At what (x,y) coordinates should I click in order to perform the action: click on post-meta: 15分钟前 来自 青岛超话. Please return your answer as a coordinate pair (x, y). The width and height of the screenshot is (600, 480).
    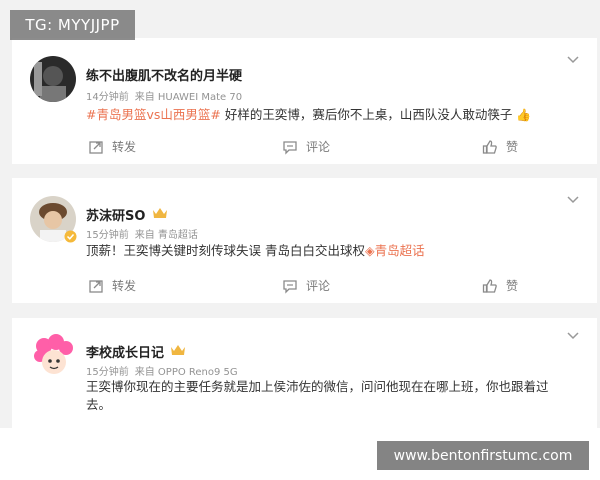
    Looking at the image, I should click on (145, 233).